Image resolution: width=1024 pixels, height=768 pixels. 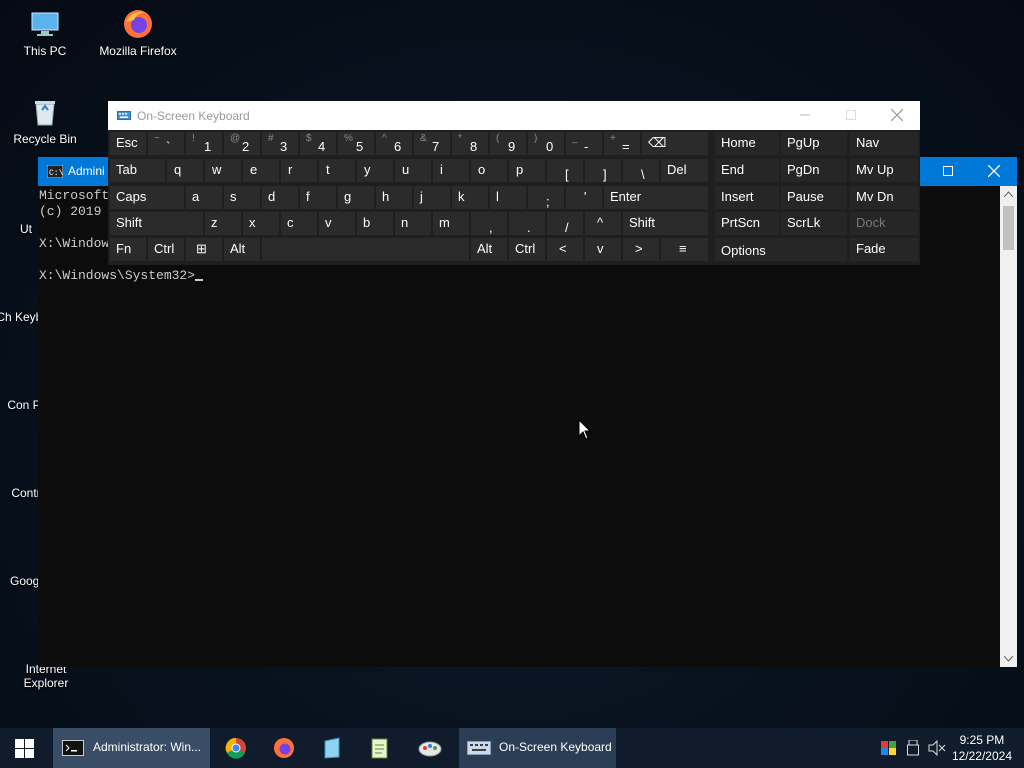 What do you see at coordinates (261, 223) in the screenshot?
I see `key-x: x` at bounding box center [261, 223].